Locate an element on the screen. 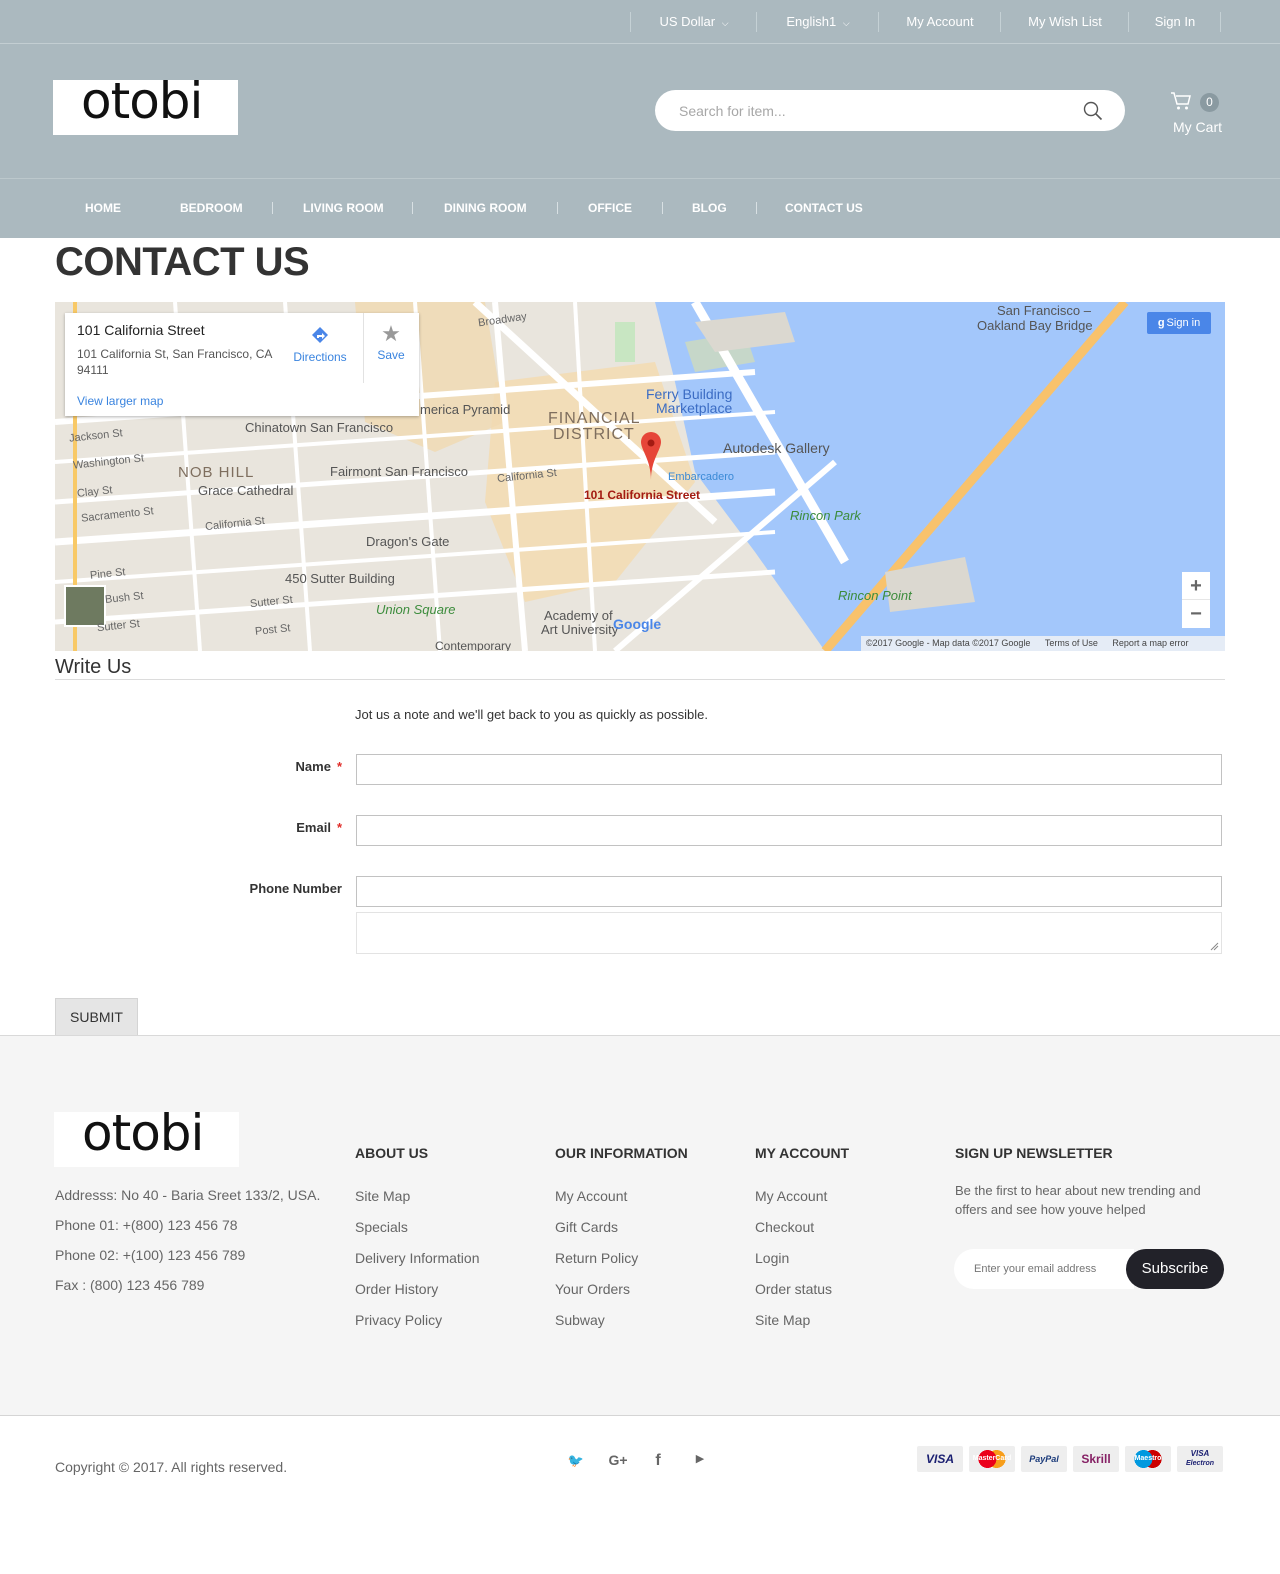  maestro-payment-icon: Maestro is located at coordinates (1148, 1459).